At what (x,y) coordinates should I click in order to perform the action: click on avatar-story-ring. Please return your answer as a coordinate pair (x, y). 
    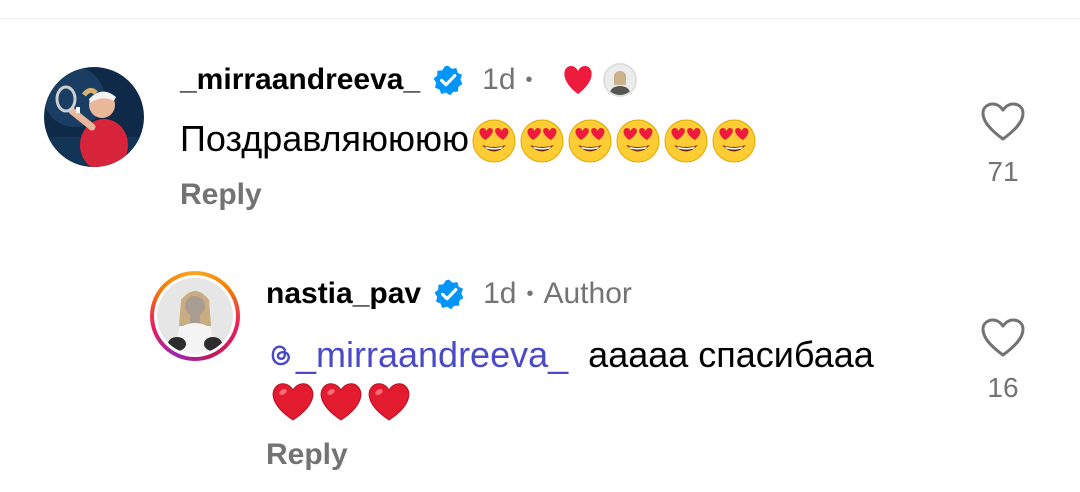
    Looking at the image, I should click on (195, 316).